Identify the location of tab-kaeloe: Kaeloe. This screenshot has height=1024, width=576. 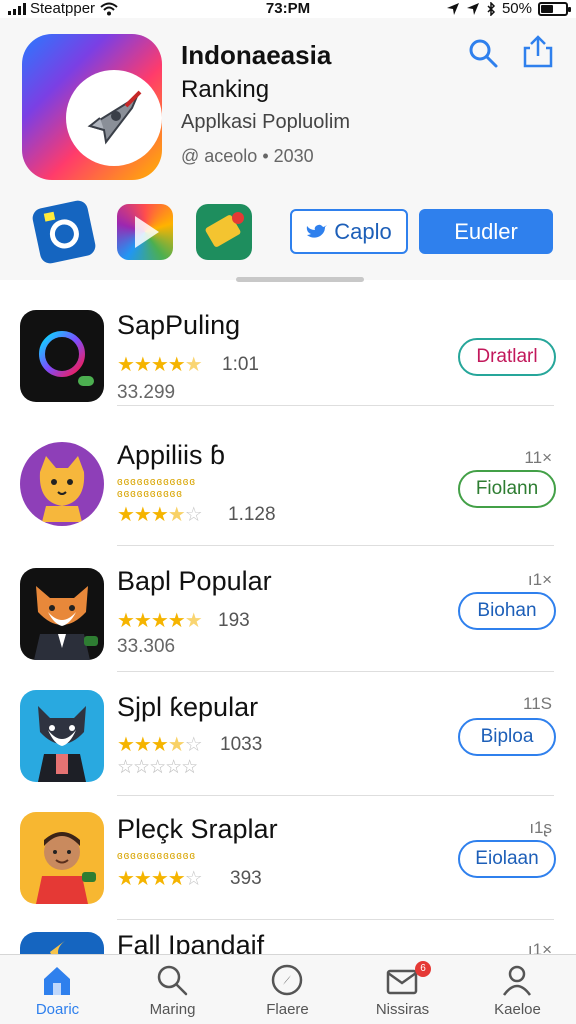
(517, 989).